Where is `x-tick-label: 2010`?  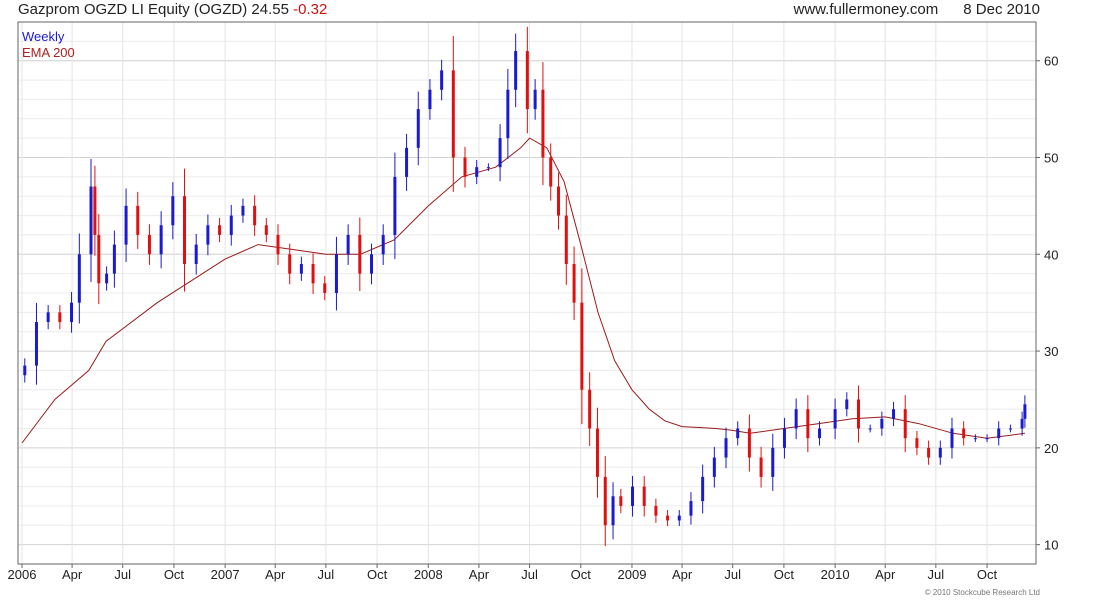 x-tick-label: 2010 is located at coordinates (835, 574).